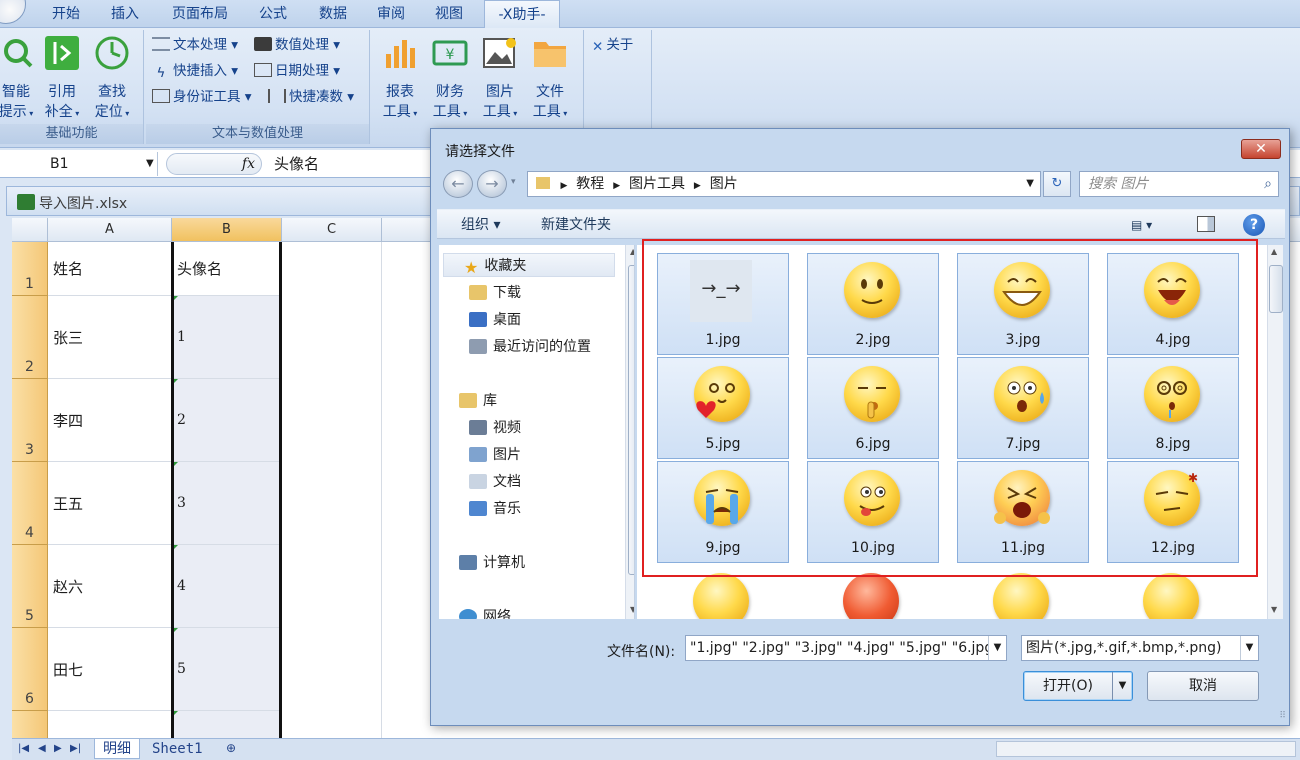 Image resolution: width=1300 pixels, height=760 pixels. Describe the element at coordinates (110, 420) in the screenshot. I see `cell-a3: 李四` at that location.